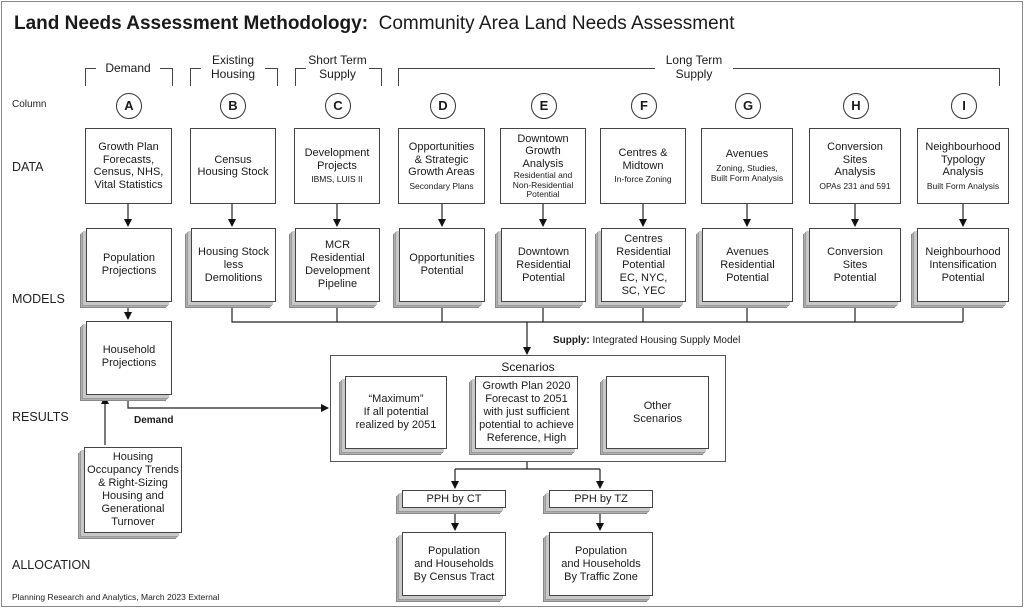 The image size is (1024, 608). What do you see at coordinates (28, 167) in the screenshot?
I see `row-label-data: DATA` at bounding box center [28, 167].